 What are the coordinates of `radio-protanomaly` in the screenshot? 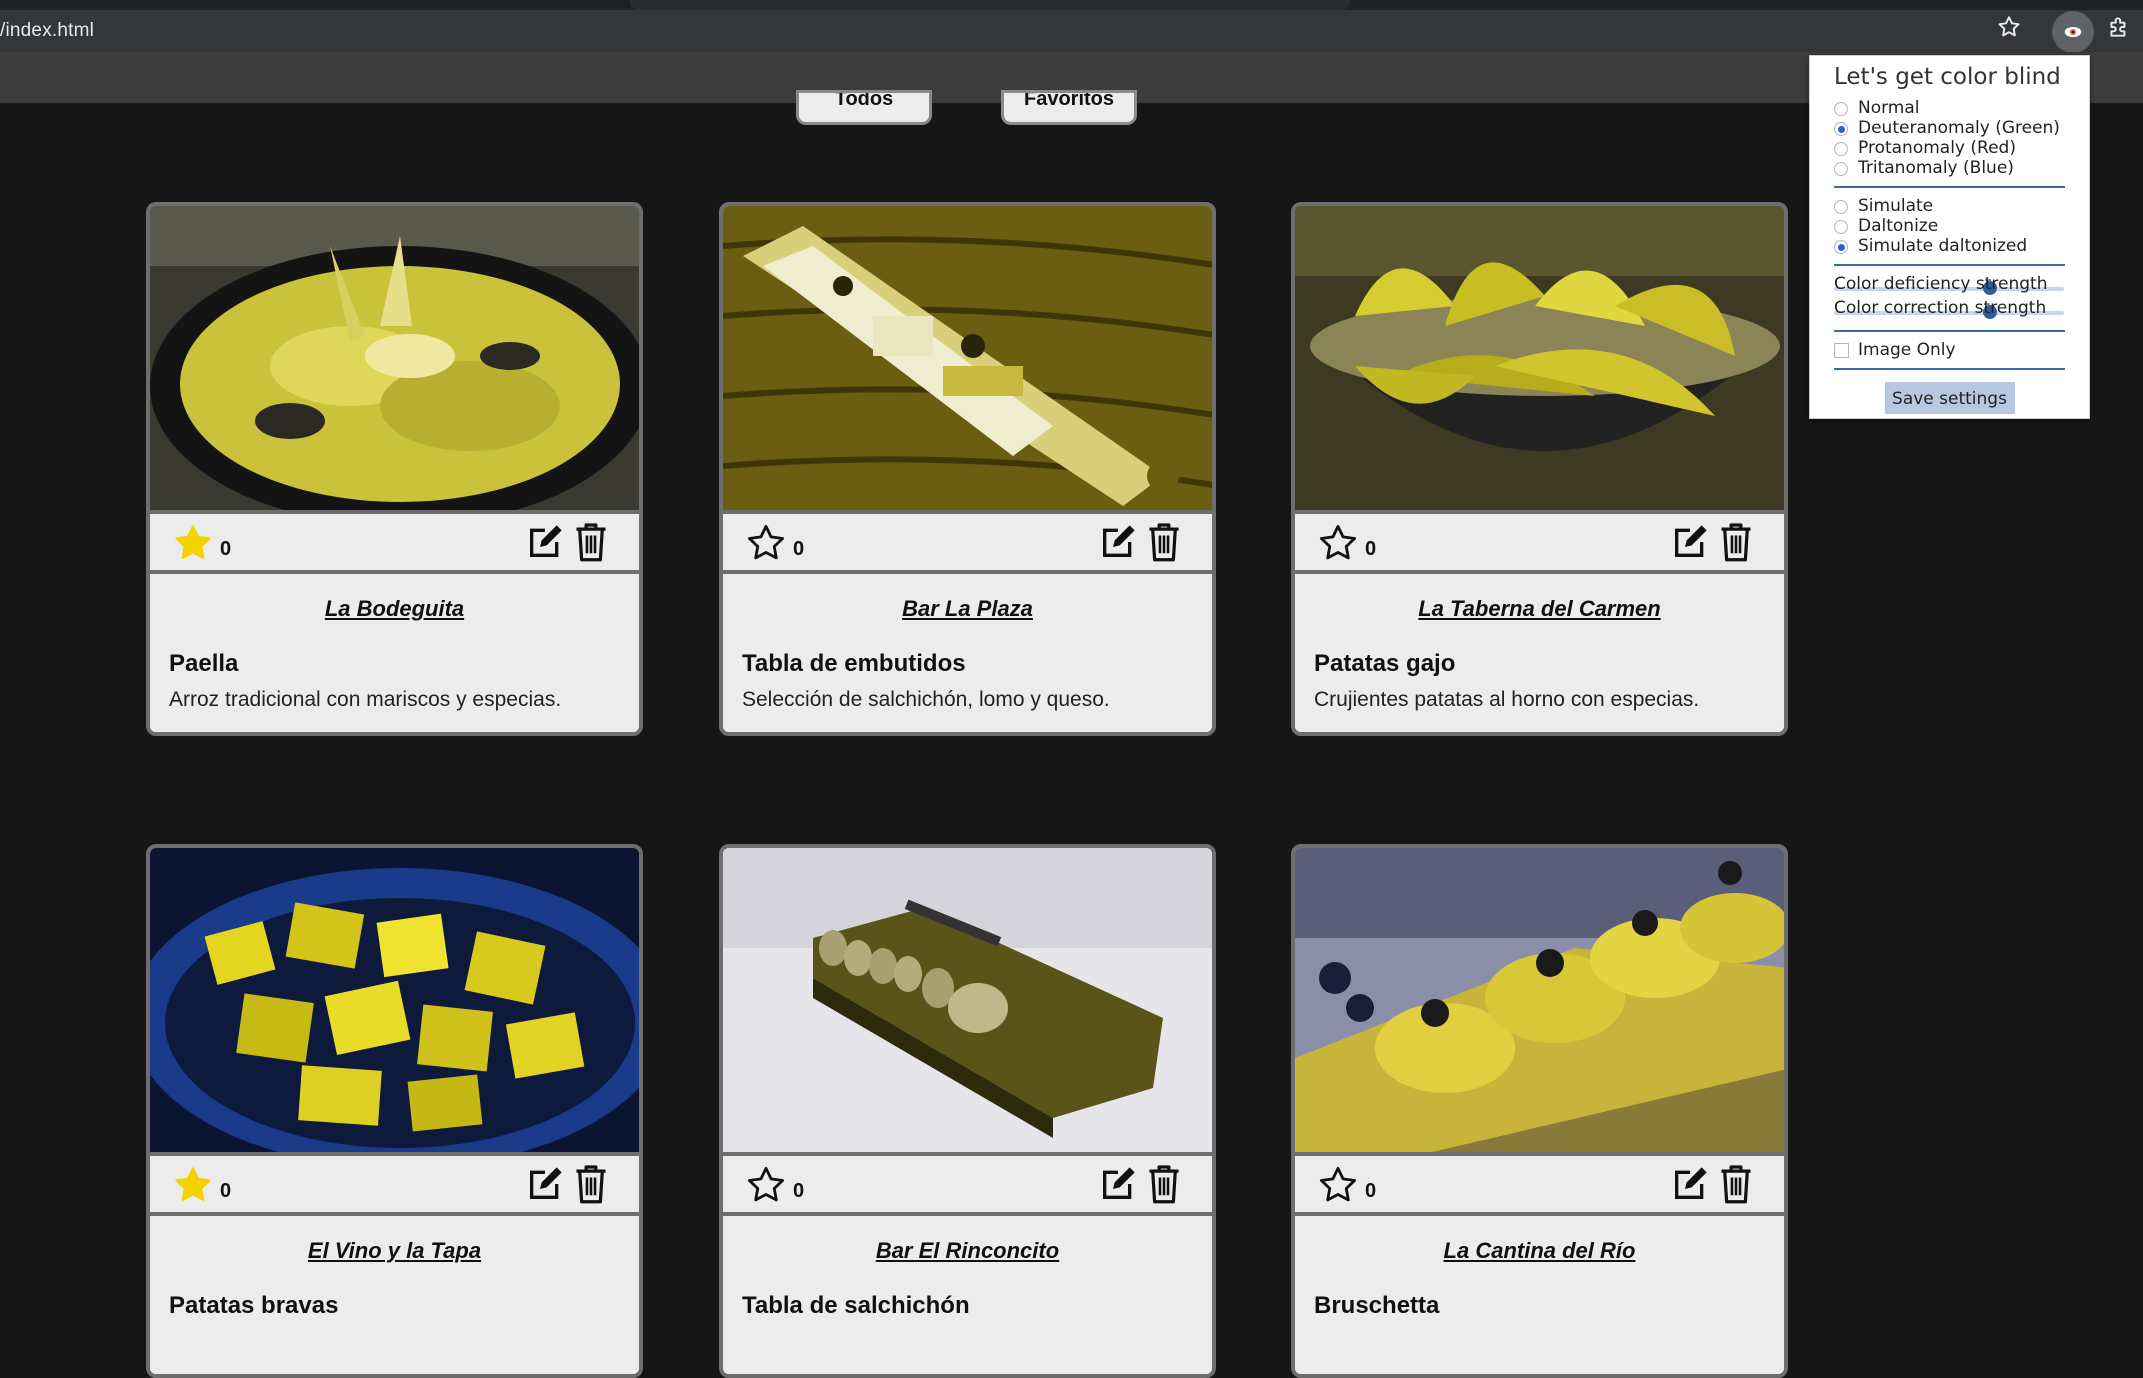 It's located at (1841, 149).